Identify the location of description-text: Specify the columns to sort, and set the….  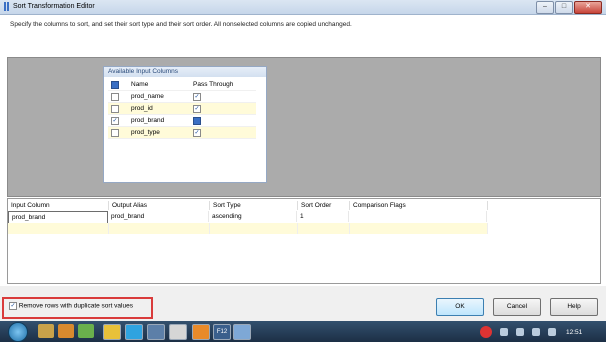
(181, 24).